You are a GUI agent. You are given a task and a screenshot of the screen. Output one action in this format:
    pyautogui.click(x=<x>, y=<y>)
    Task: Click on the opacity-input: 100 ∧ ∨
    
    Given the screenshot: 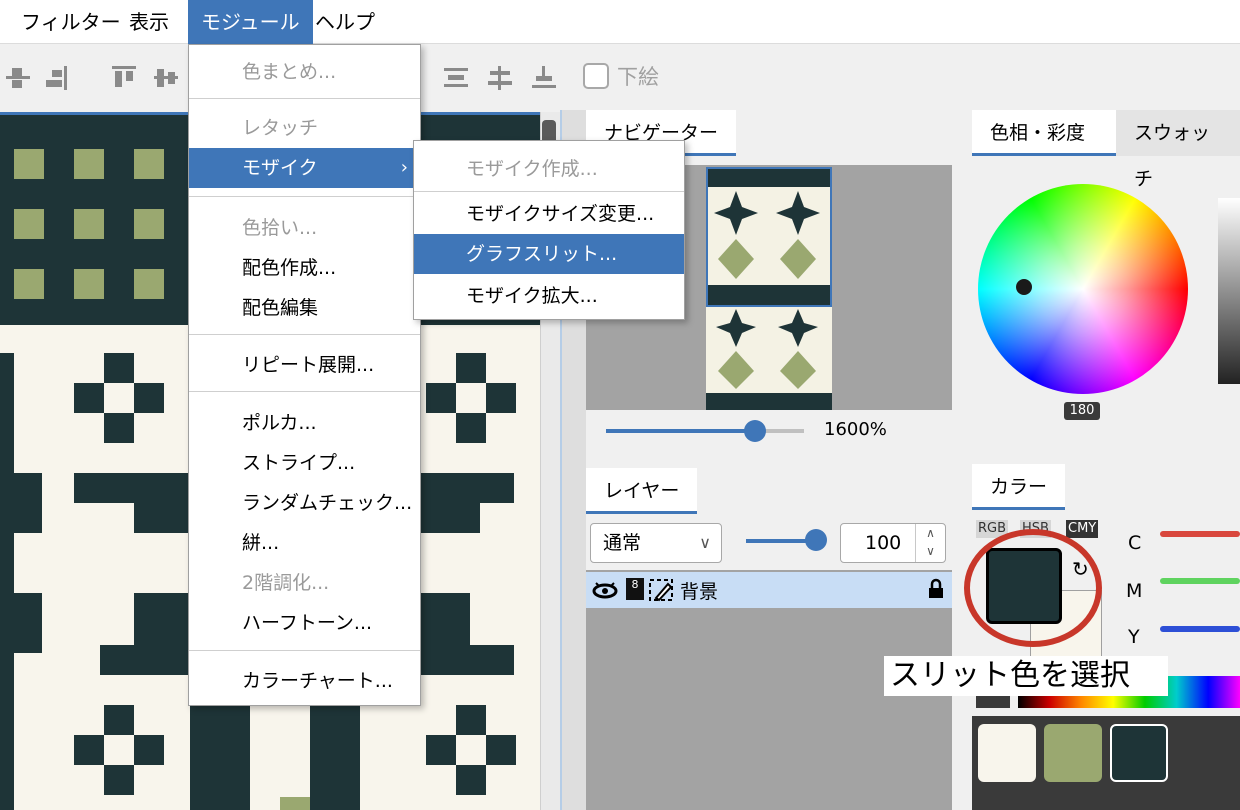 What is the action you would take?
    pyautogui.click(x=893, y=543)
    